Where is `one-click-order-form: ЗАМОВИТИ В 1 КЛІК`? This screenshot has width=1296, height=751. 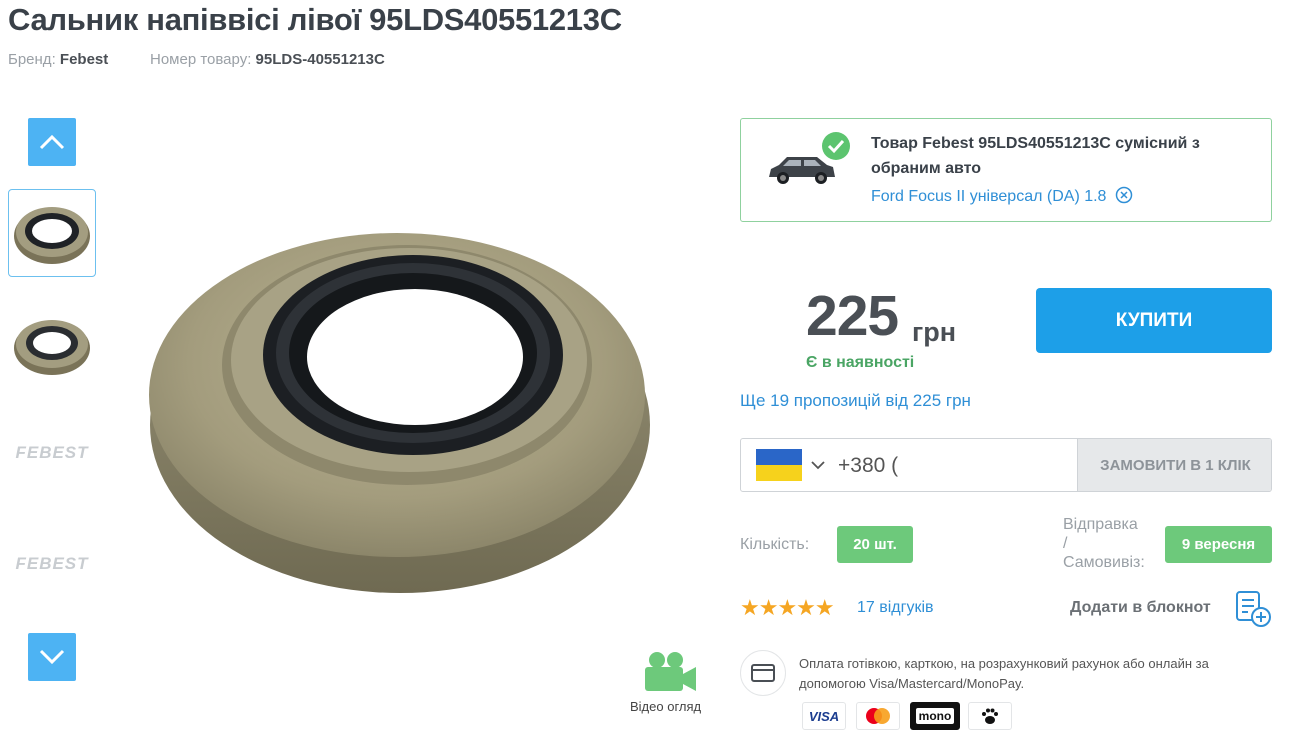 one-click-order-form: ЗАМОВИТИ В 1 КЛІК is located at coordinates (1006, 465).